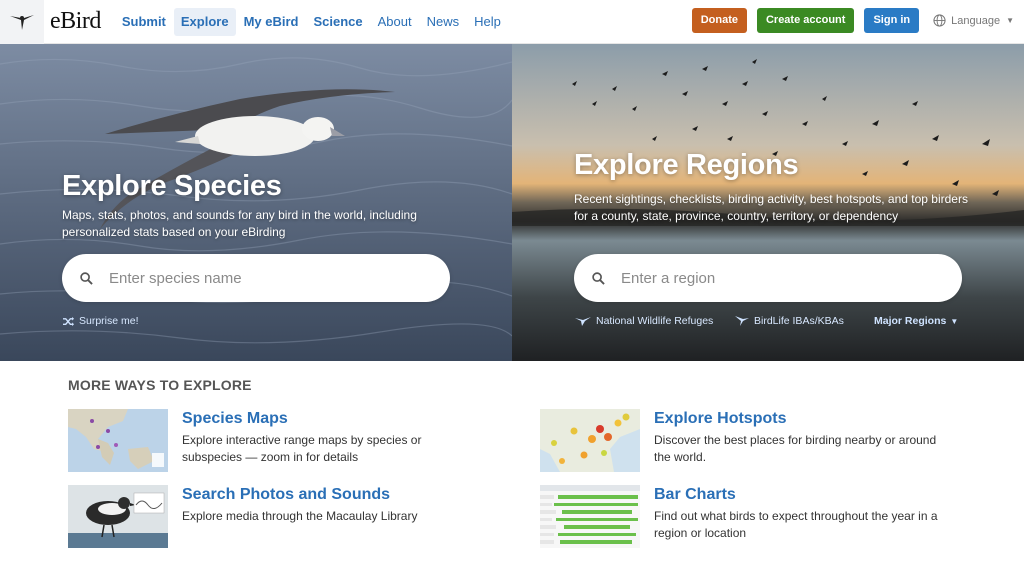 The height and width of the screenshot is (567, 1024). What do you see at coordinates (719, 20) in the screenshot?
I see `donate-button: Donate` at bounding box center [719, 20].